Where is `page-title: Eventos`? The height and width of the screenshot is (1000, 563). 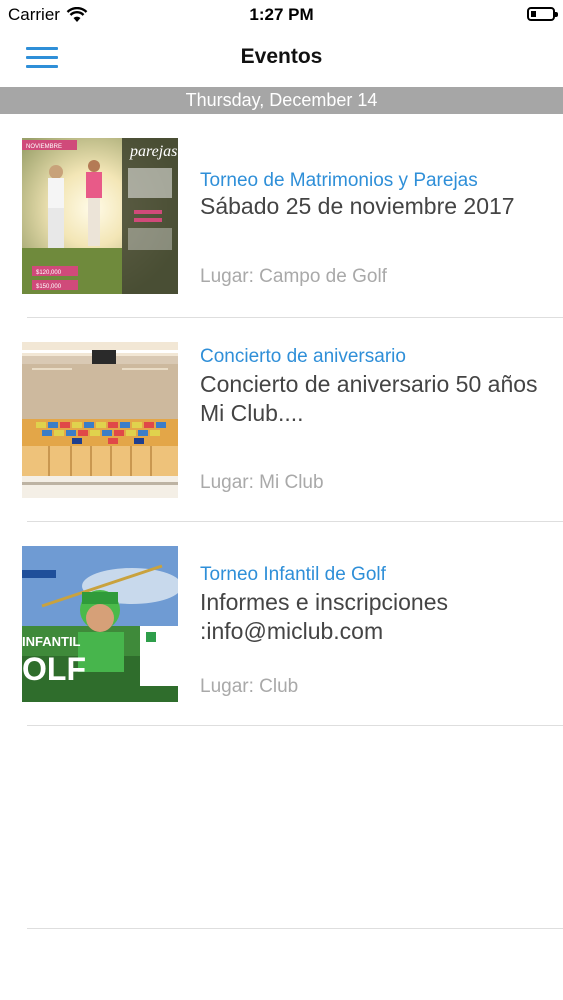 page-title: Eventos is located at coordinates (281, 56).